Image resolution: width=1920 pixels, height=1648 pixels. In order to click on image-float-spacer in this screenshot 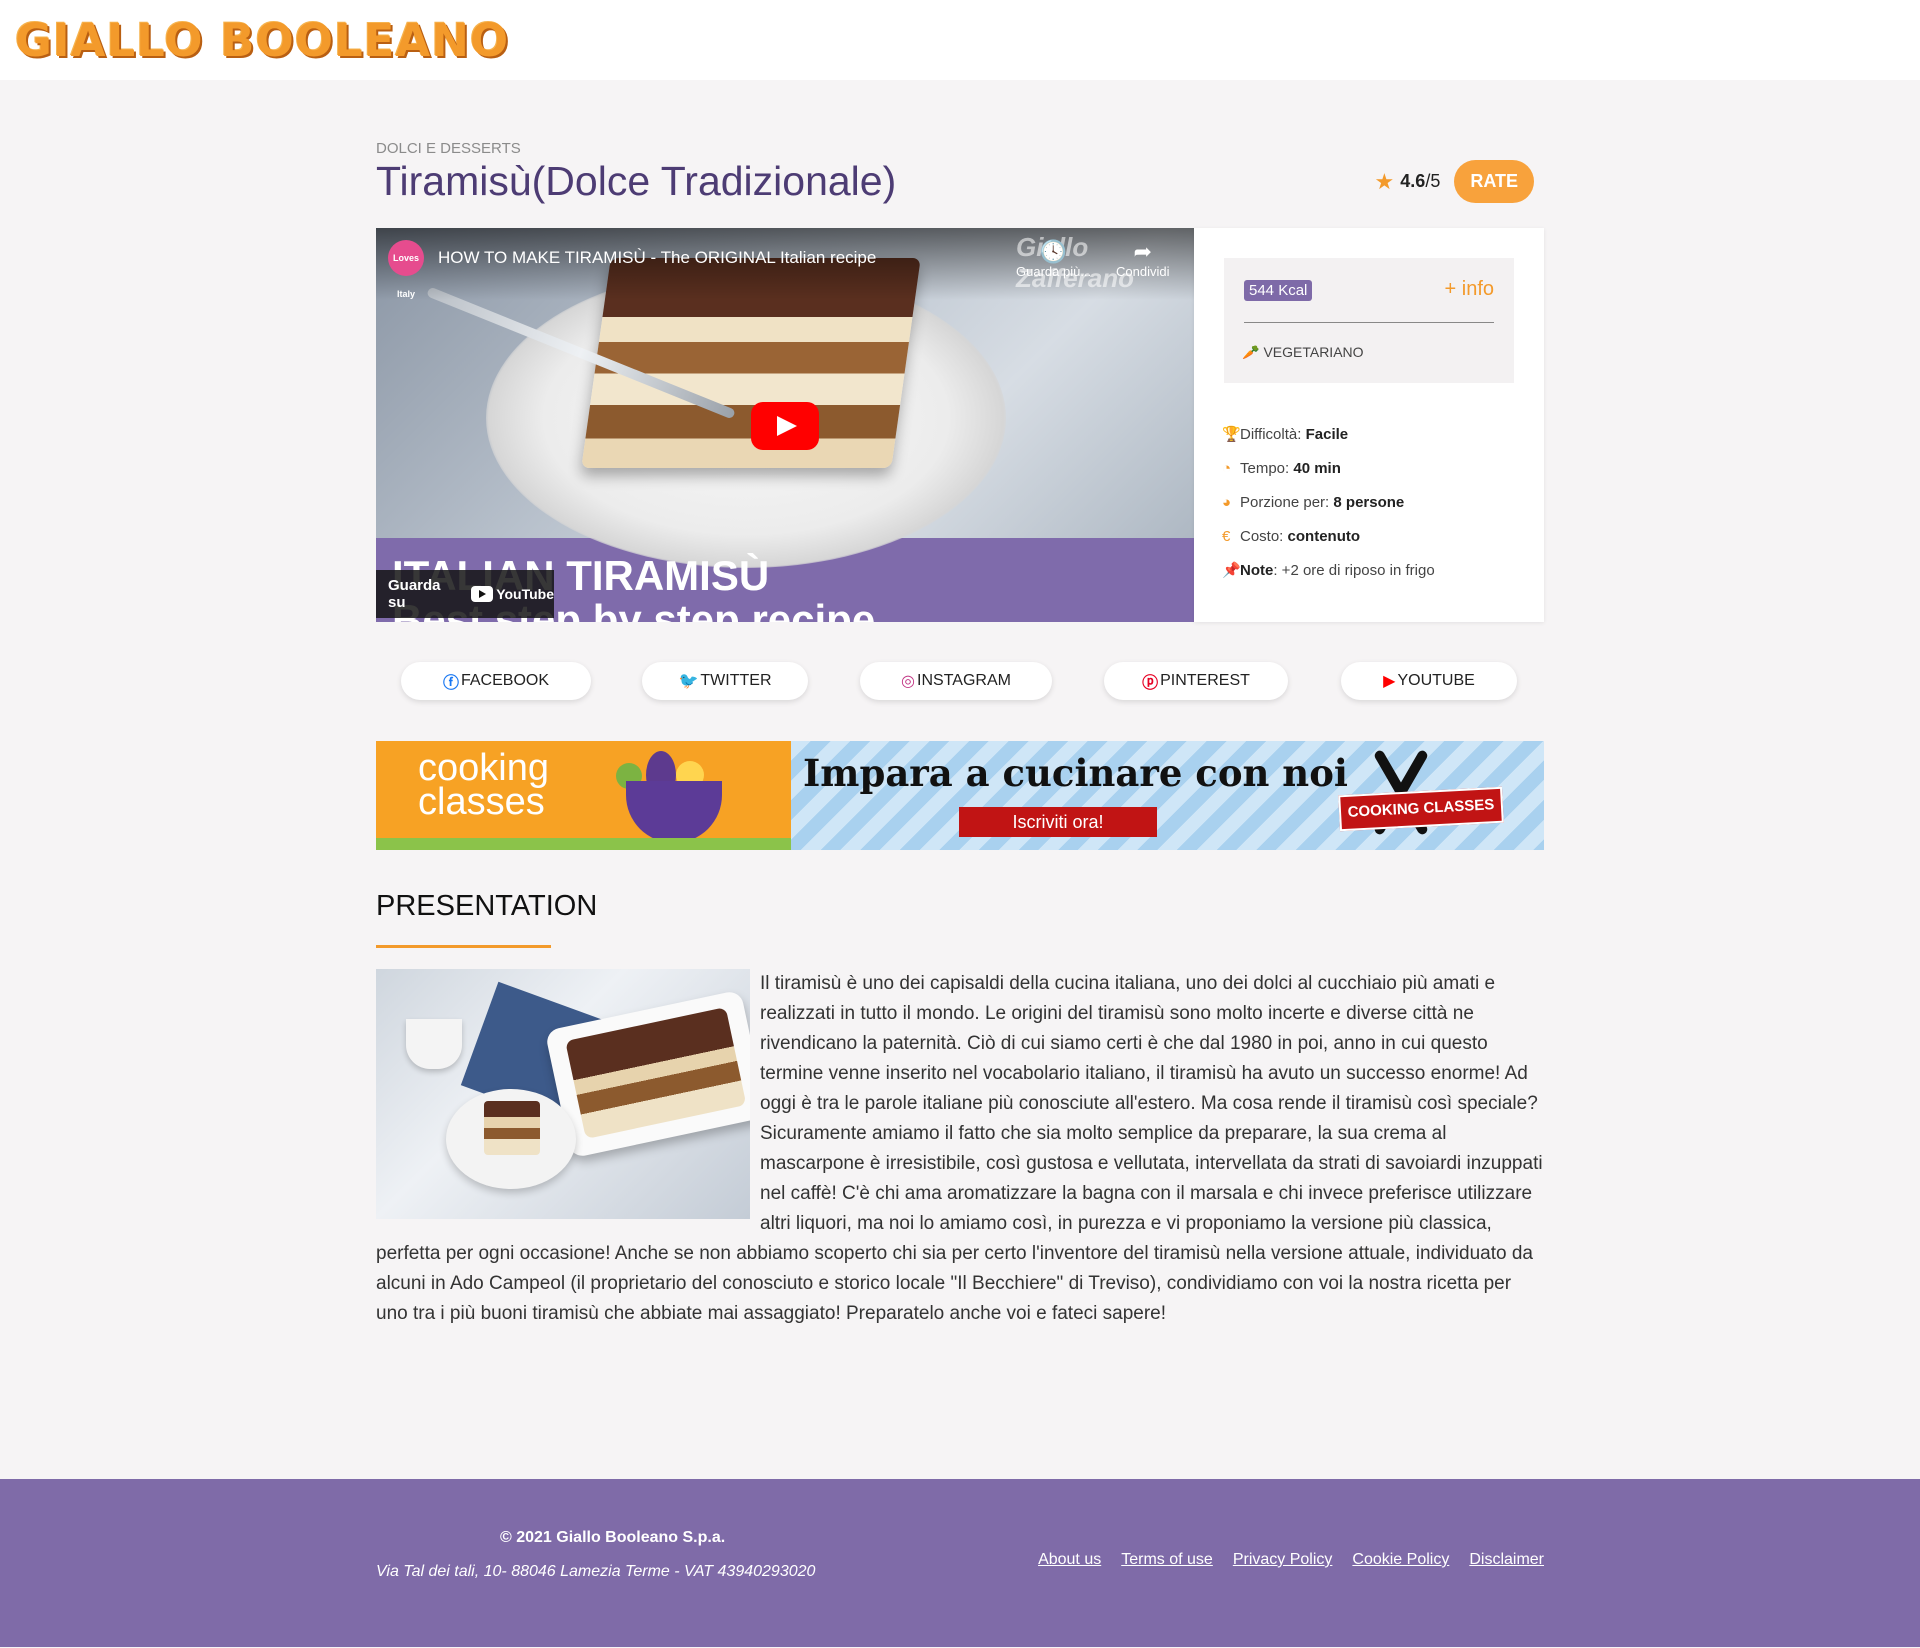, I will do `click(568, 1094)`.